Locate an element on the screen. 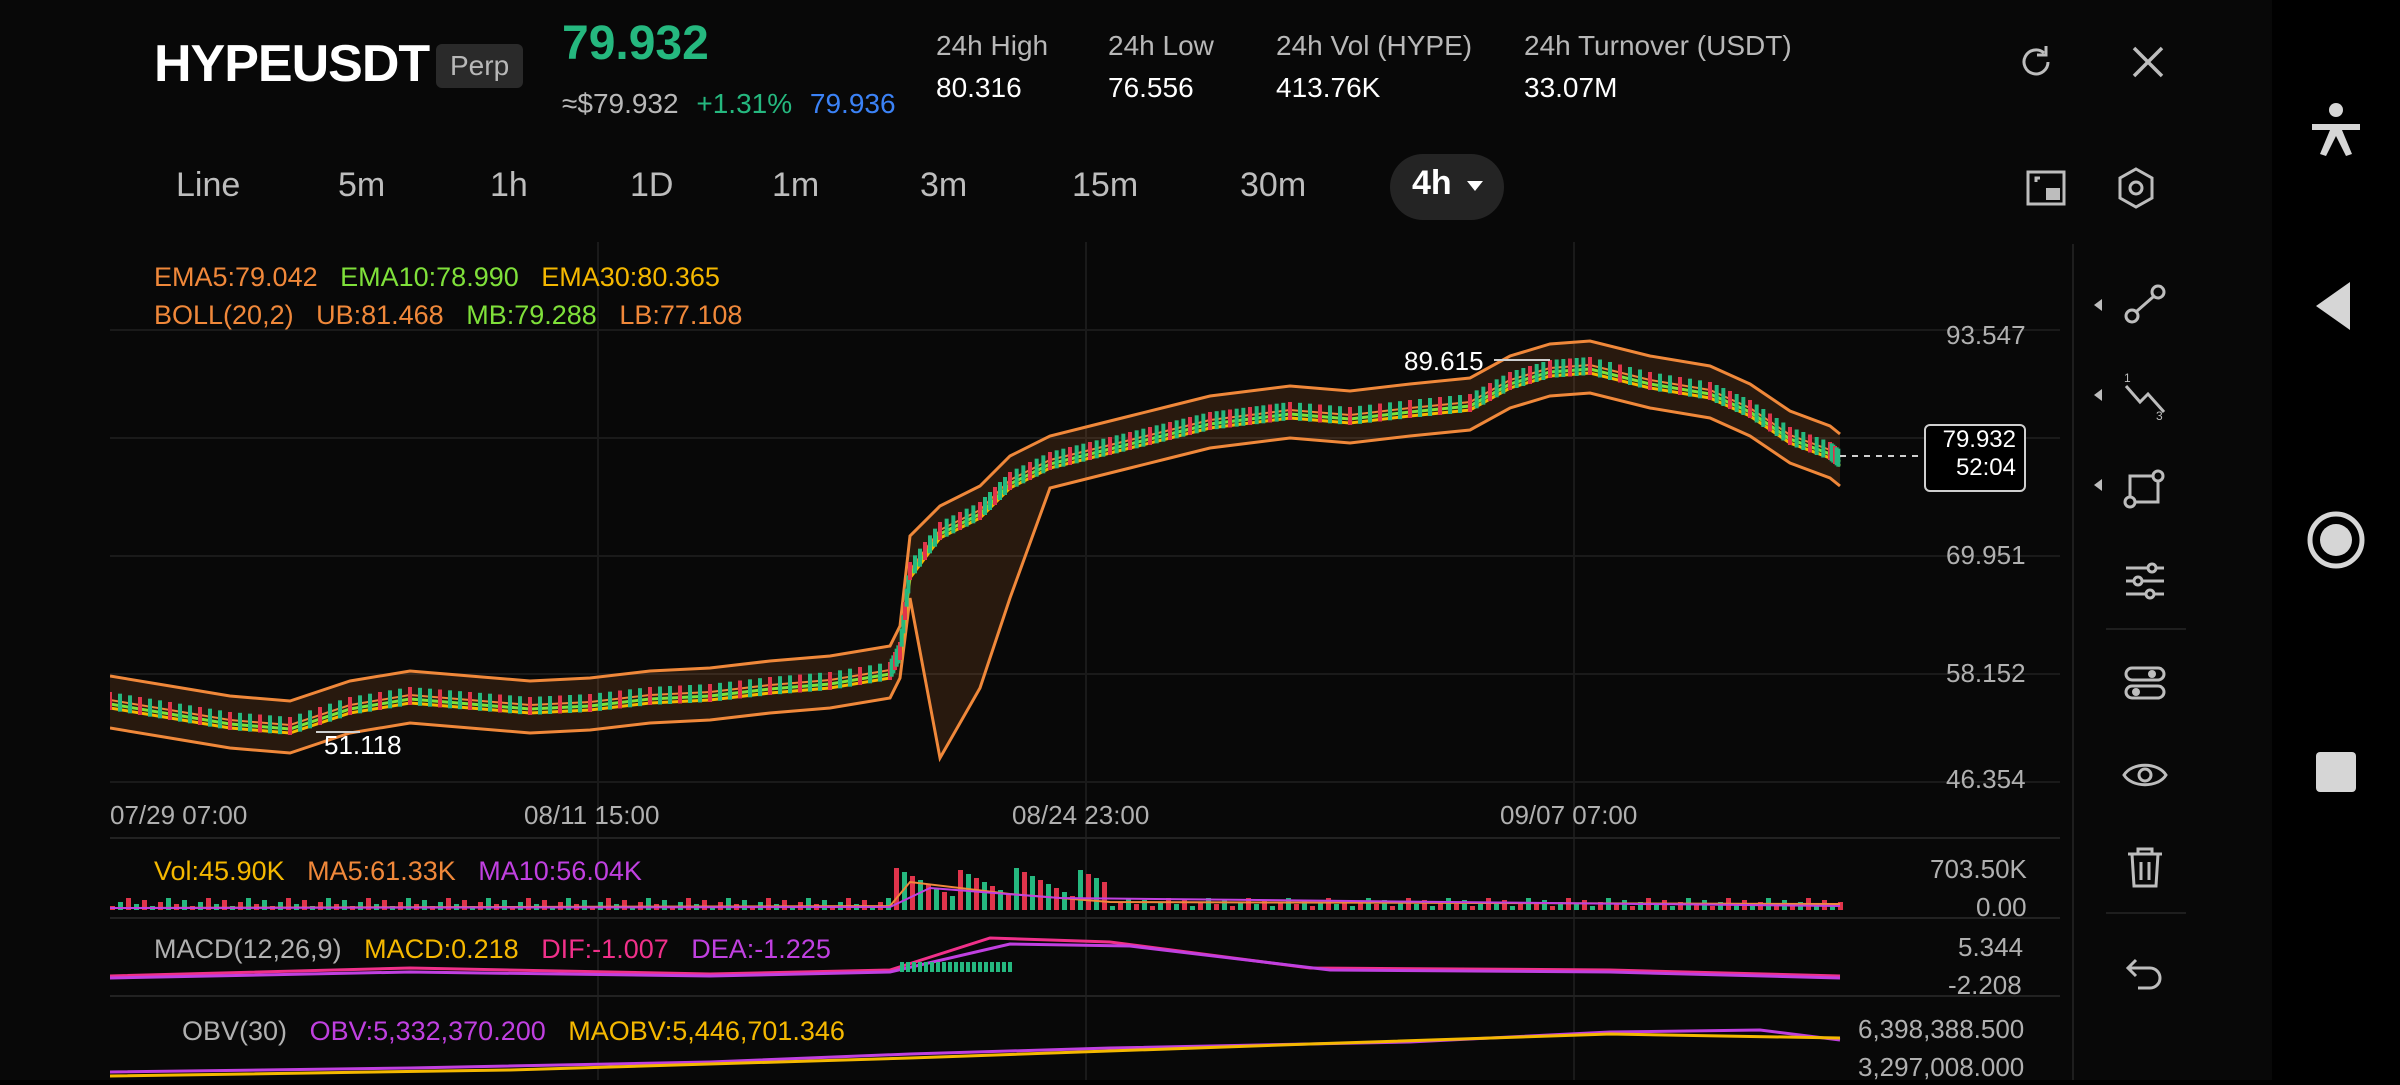 This screenshot has height=1085, width=2400. trend-line-icon is located at coordinates (2145, 304).